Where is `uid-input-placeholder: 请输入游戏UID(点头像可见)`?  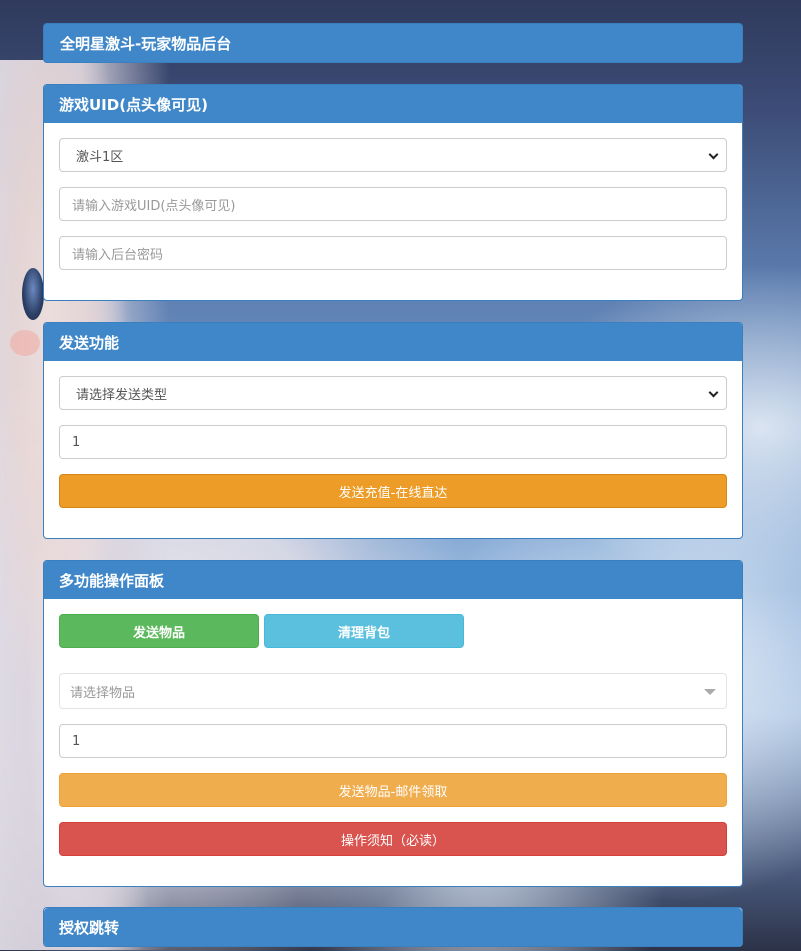 uid-input-placeholder: 请输入游戏UID(点头像可见) is located at coordinates (154, 206).